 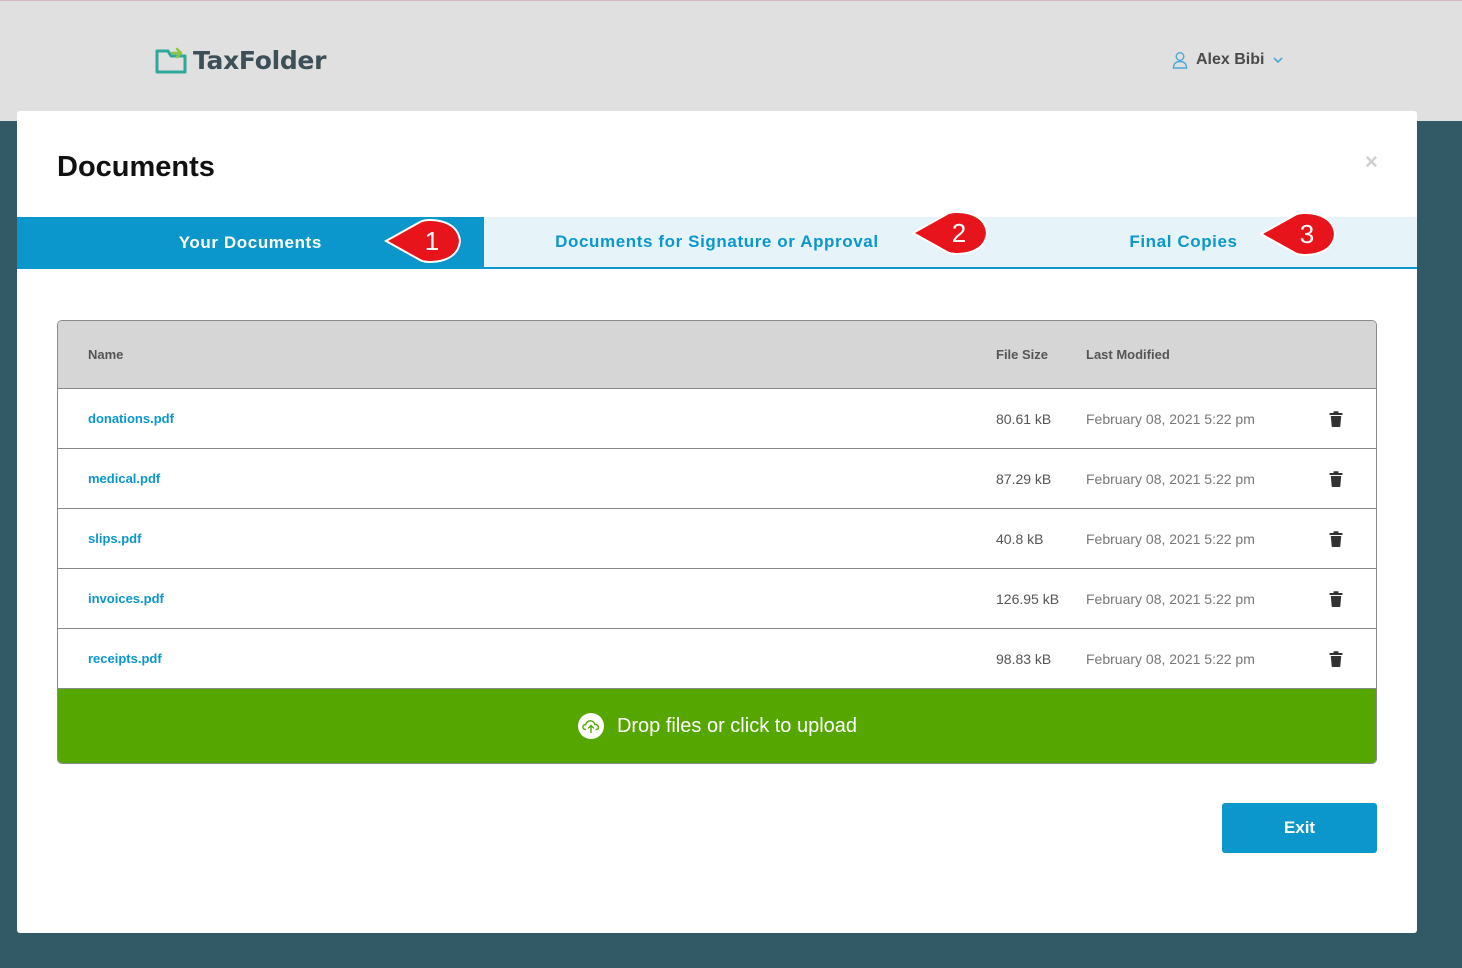 What do you see at coordinates (124, 478) in the screenshot?
I see `file-link: medical.pdf` at bounding box center [124, 478].